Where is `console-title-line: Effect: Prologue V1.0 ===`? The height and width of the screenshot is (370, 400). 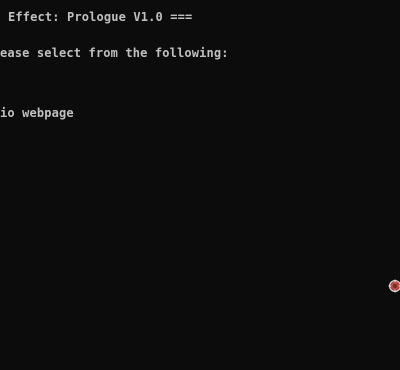
console-title-line: Effect: Prologue V1.0 === is located at coordinates (100, 17).